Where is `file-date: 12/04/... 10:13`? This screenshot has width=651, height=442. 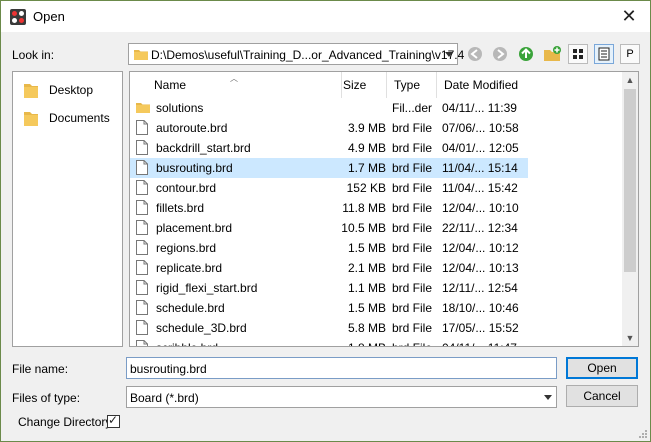
file-date: 12/04/... 10:13 is located at coordinates (480, 268).